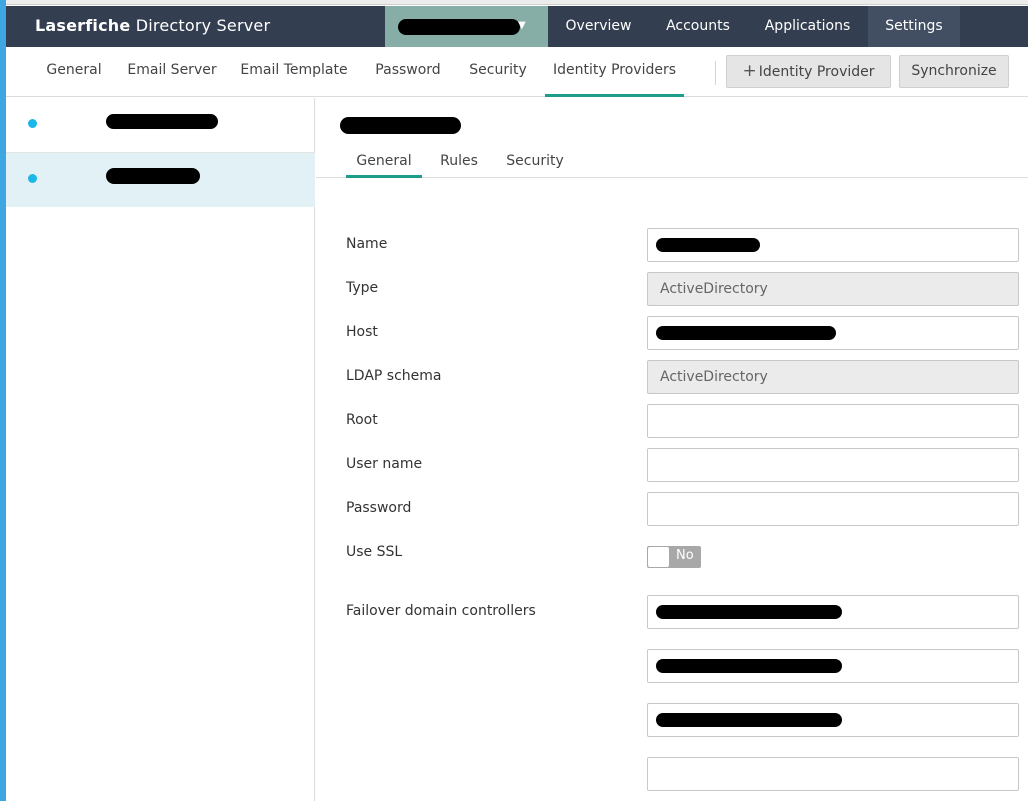 This screenshot has height=801, width=1028. Describe the element at coordinates (83, 25) in the screenshot. I see `app-title-bold: Laserfiche` at that location.